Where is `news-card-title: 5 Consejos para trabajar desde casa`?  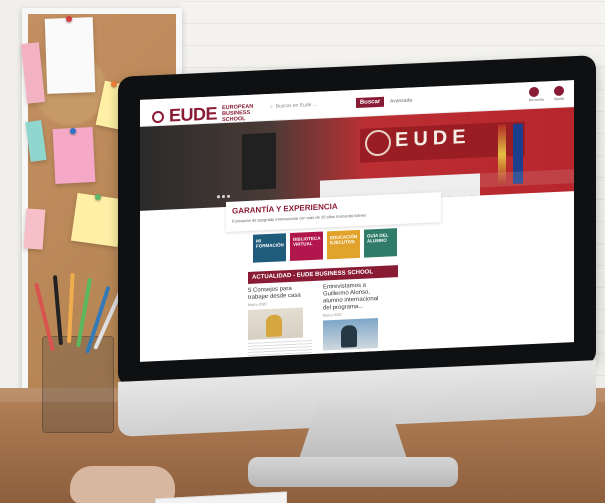
news-card-title: 5 Consejos para trabajar desde casa is located at coordinates (280, 293).